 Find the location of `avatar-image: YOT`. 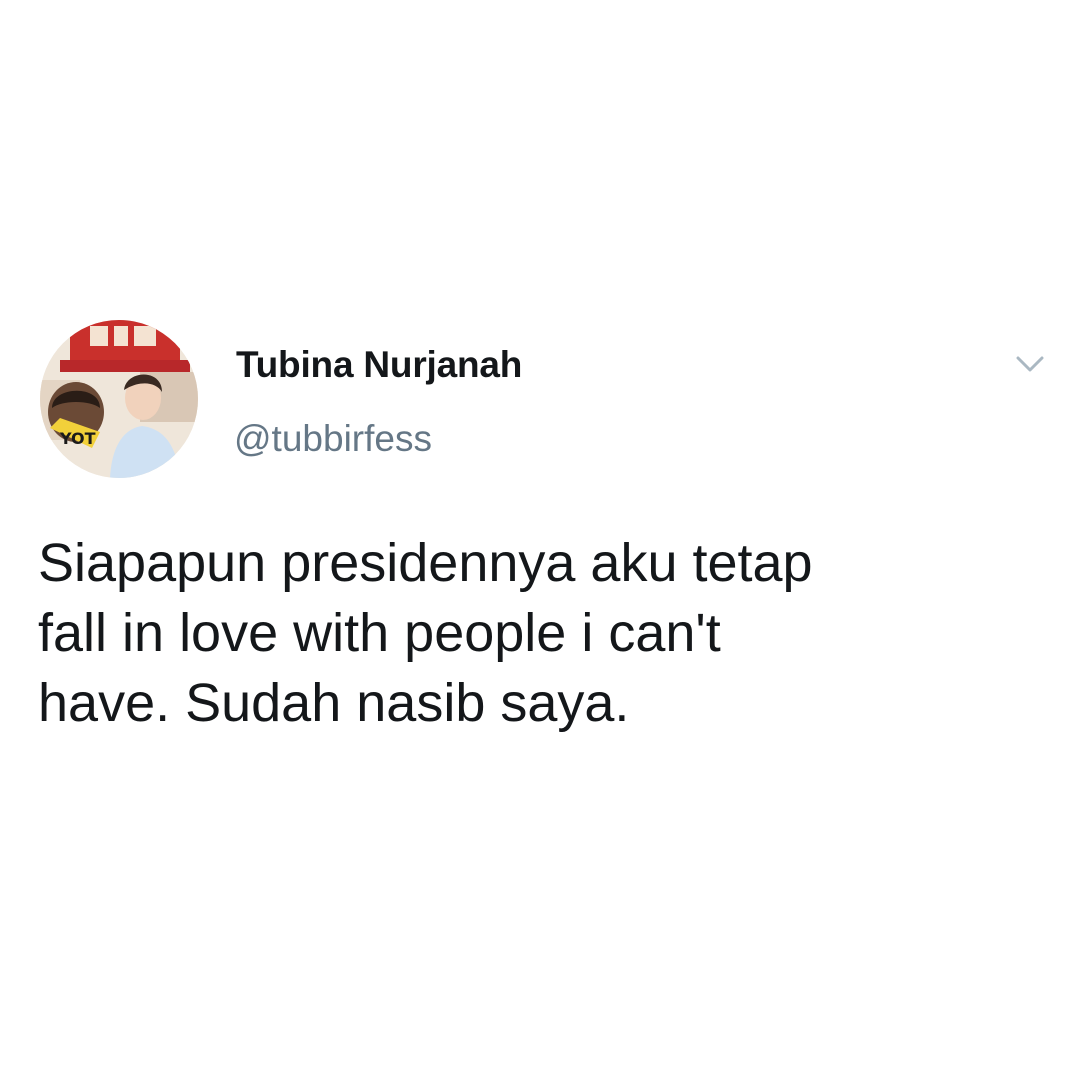

avatar-image: YOT is located at coordinates (119, 399).